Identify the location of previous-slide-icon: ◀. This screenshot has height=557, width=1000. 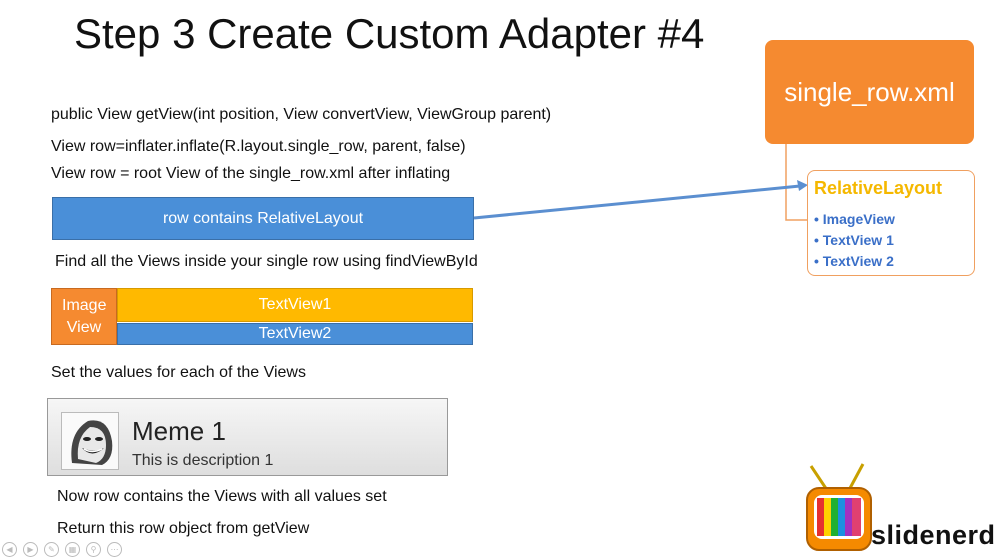
(9, 549).